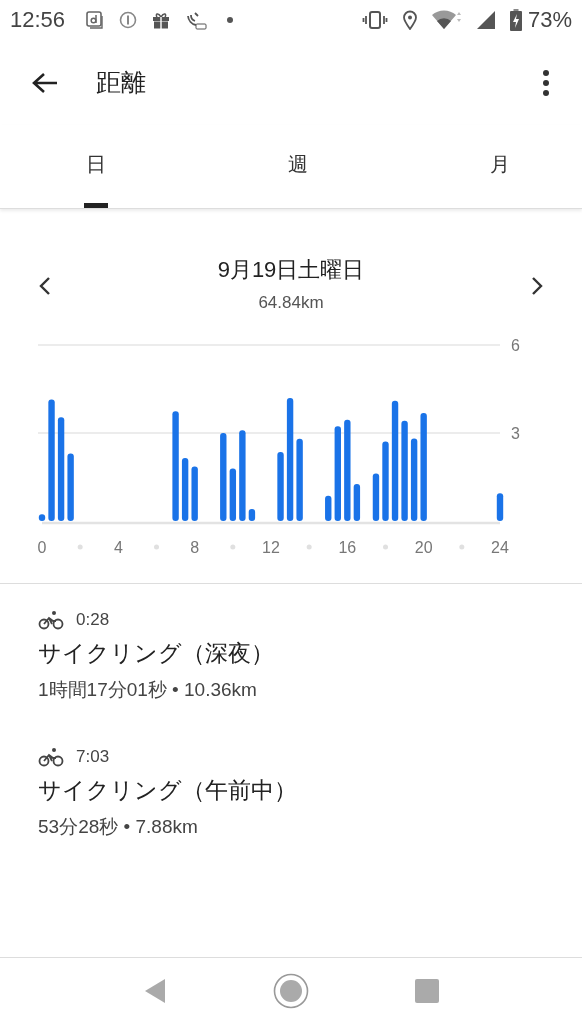 Image resolution: width=582 pixels, height=1024 pixels. Describe the element at coordinates (118, 827) in the screenshot. I see `activity-details: 53分28秒 • 7.88km` at that location.